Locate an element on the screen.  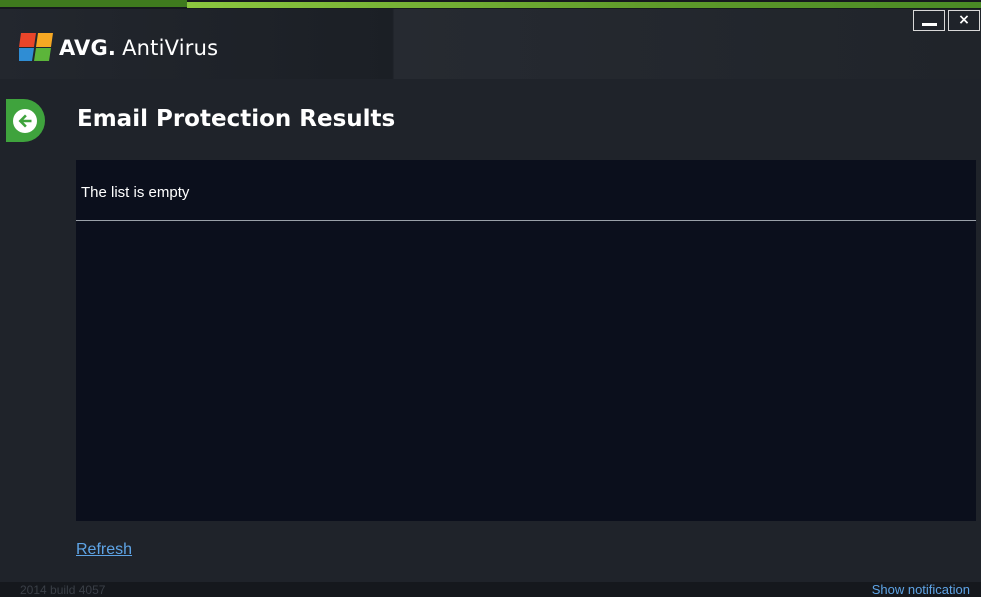
accent-bar is located at coordinates (490, 4).